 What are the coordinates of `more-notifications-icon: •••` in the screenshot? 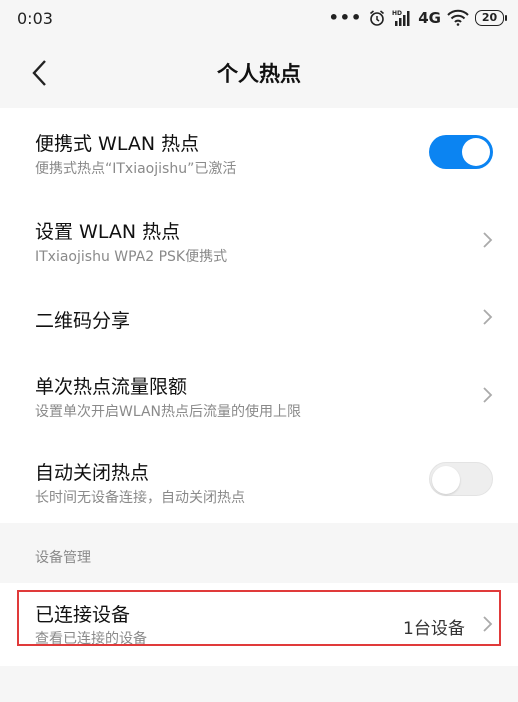 It's located at (345, 17).